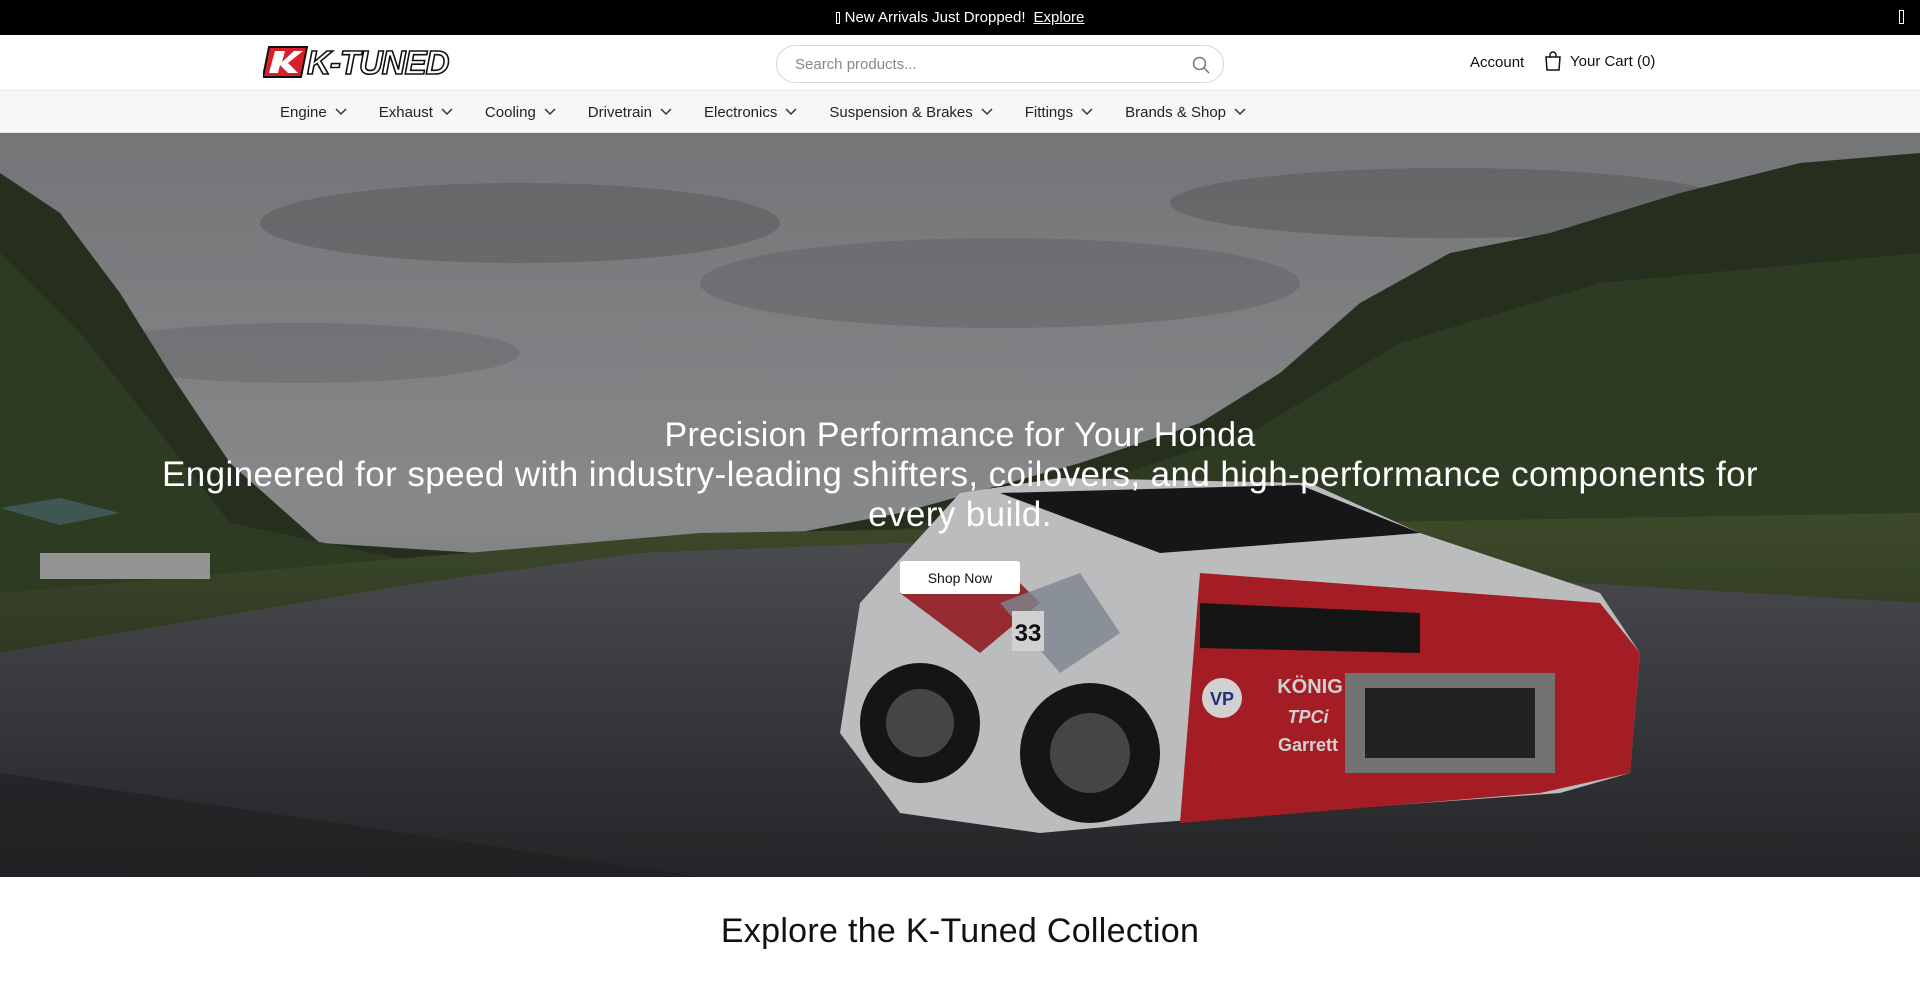  I want to click on announcement-bar: New Arrivals Just Dropped! Explore, so click(960, 17).